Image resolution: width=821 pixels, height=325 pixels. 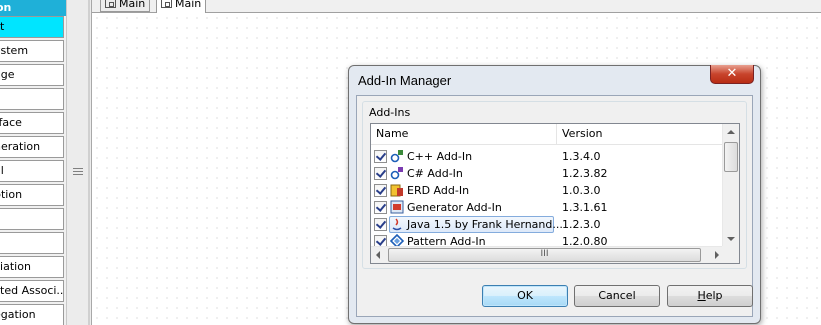 What do you see at coordinates (15, 266) in the screenshot?
I see `palette-item-label: ciation` at bounding box center [15, 266].